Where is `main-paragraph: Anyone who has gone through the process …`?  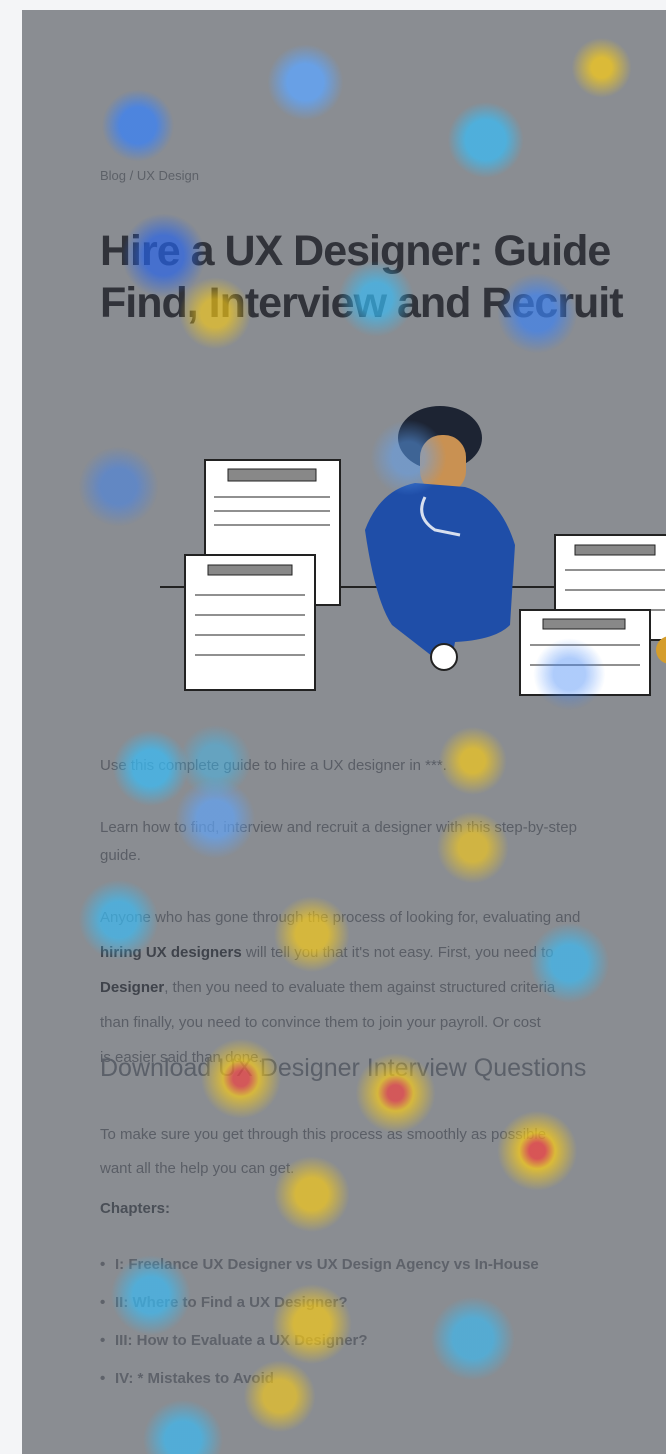
main-paragraph: Anyone who has gone through the process … is located at coordinates (383, 987).